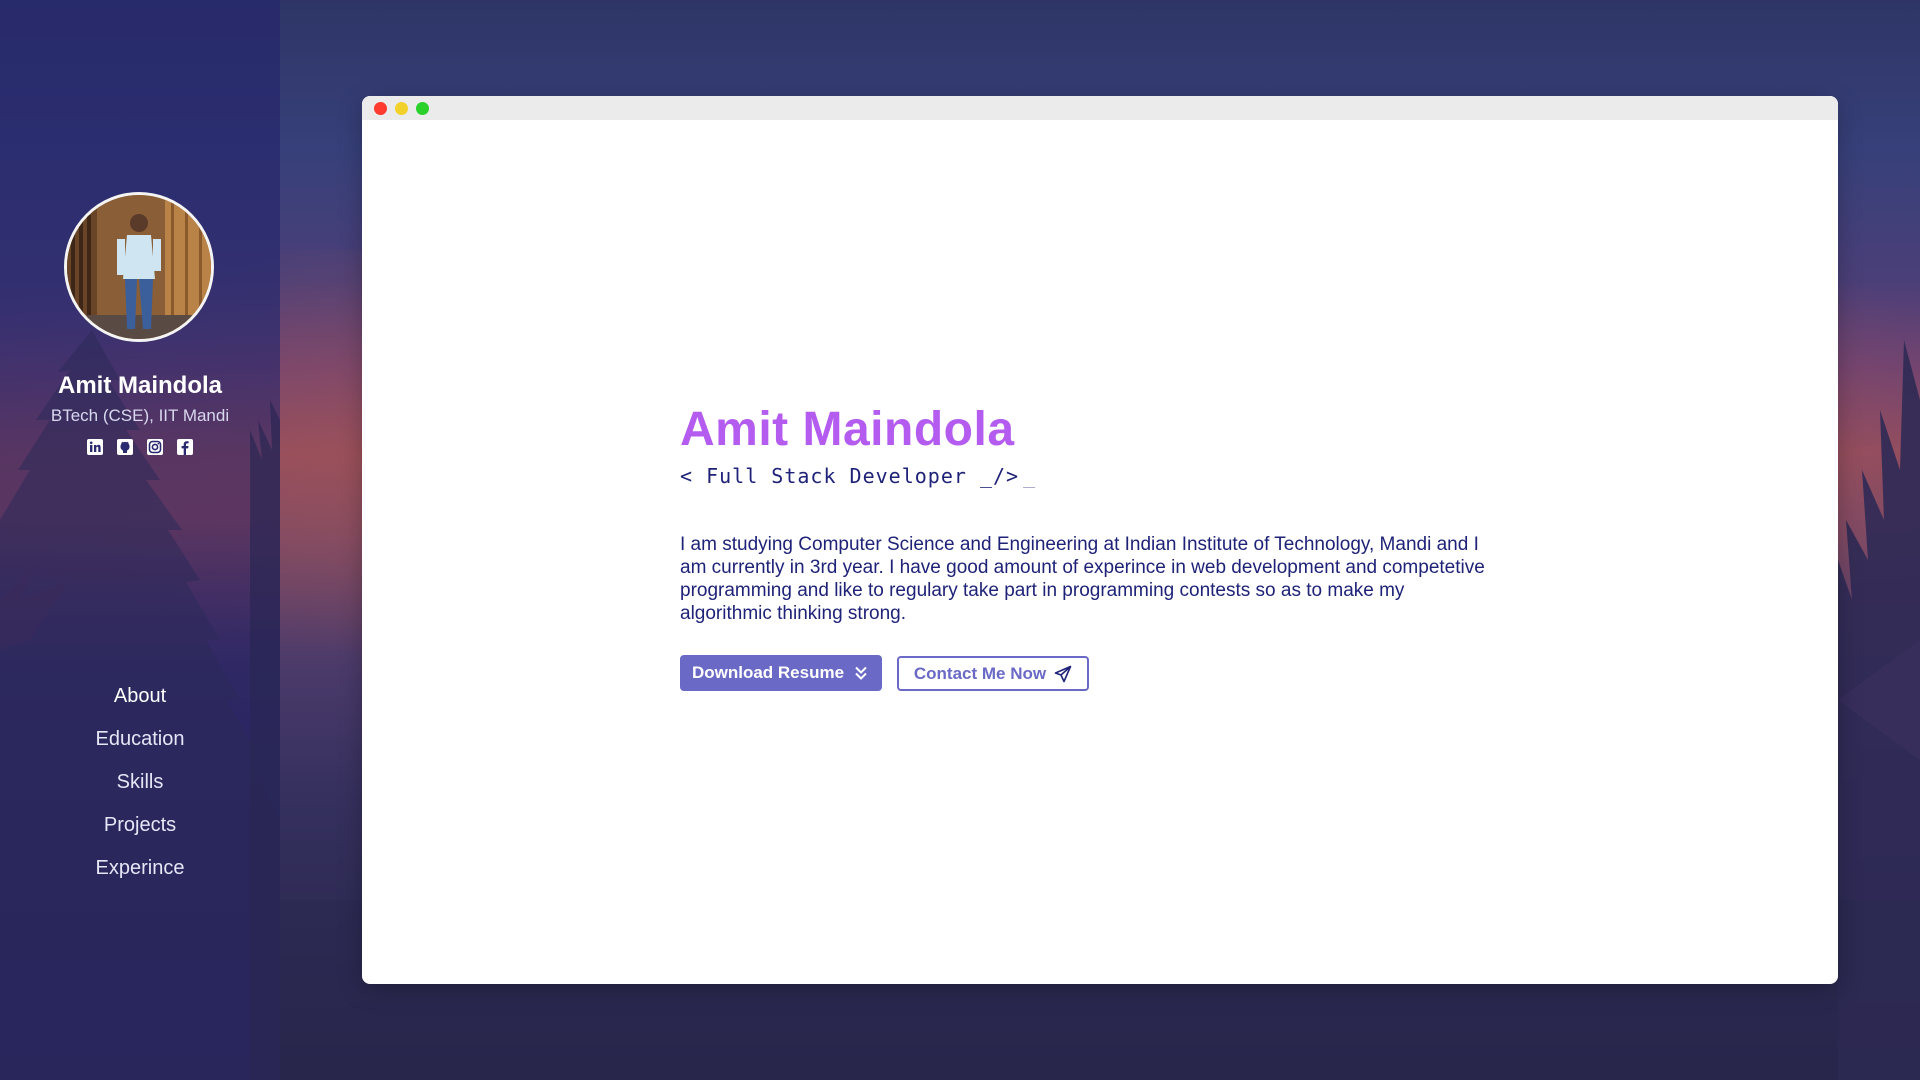 This screenshot has width=1920, height=1080. What do you see at coordinates (1030, 476) in the screenshot?
I see `typing-cursor: _` at bounding box center [1030, 476].